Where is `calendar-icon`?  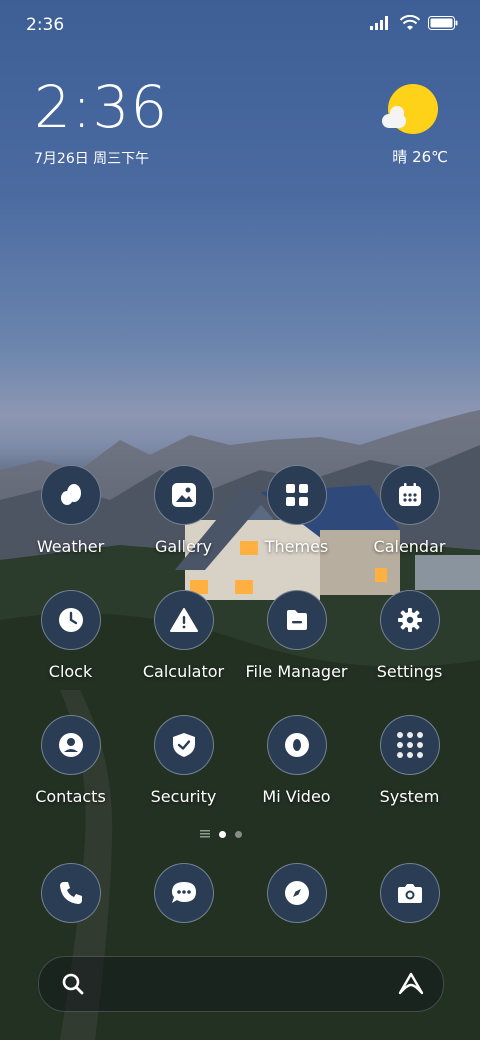
calendar-icon is located at coordinates (409, 494).